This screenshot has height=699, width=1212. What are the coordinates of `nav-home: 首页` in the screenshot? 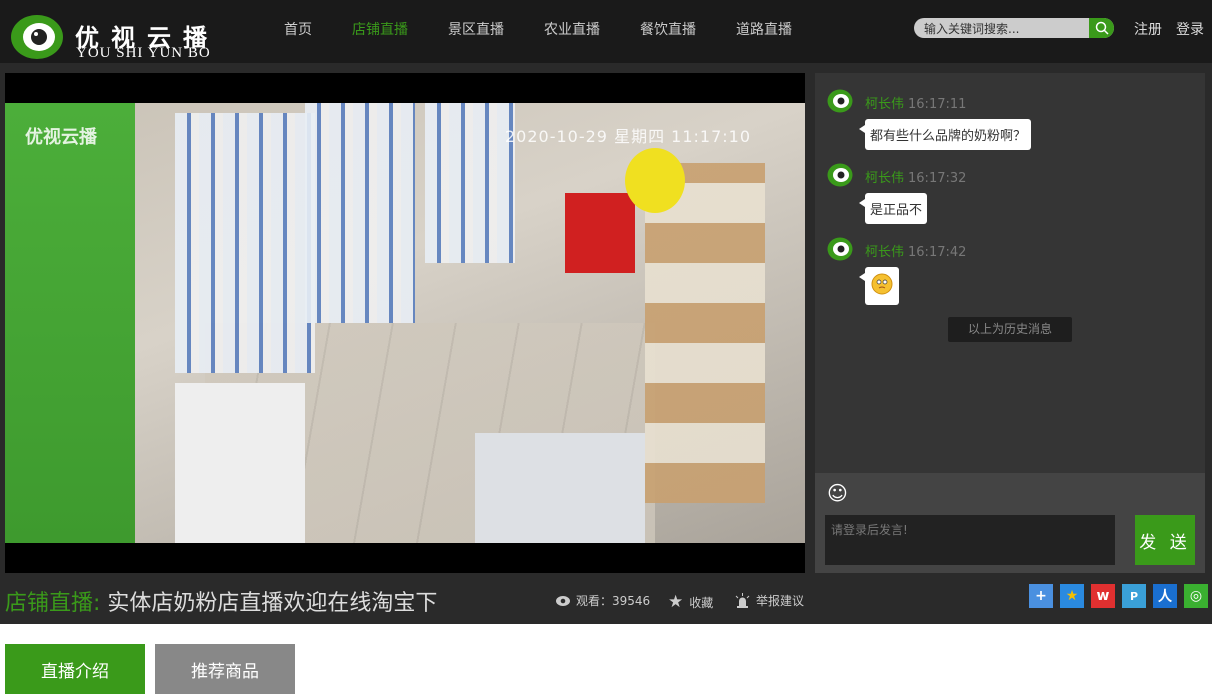 It's located at (298, 29).